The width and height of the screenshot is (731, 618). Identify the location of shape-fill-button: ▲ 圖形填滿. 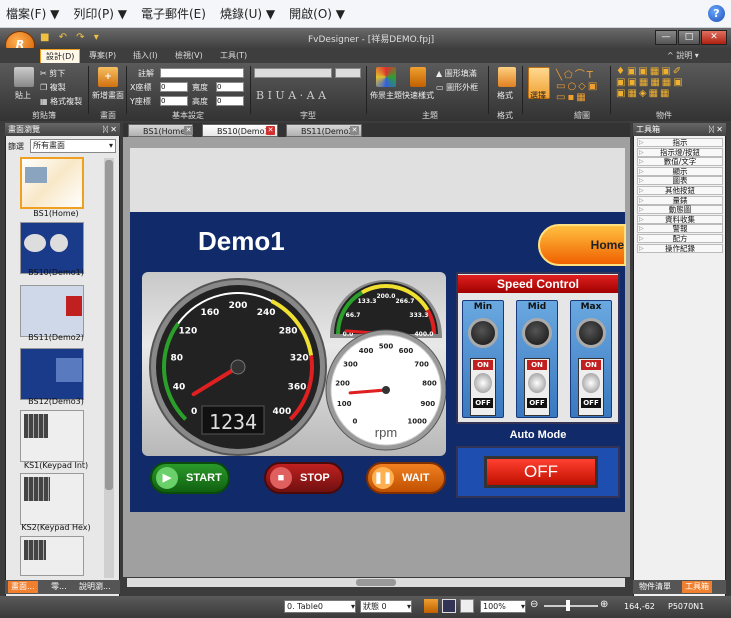
(456, 73).